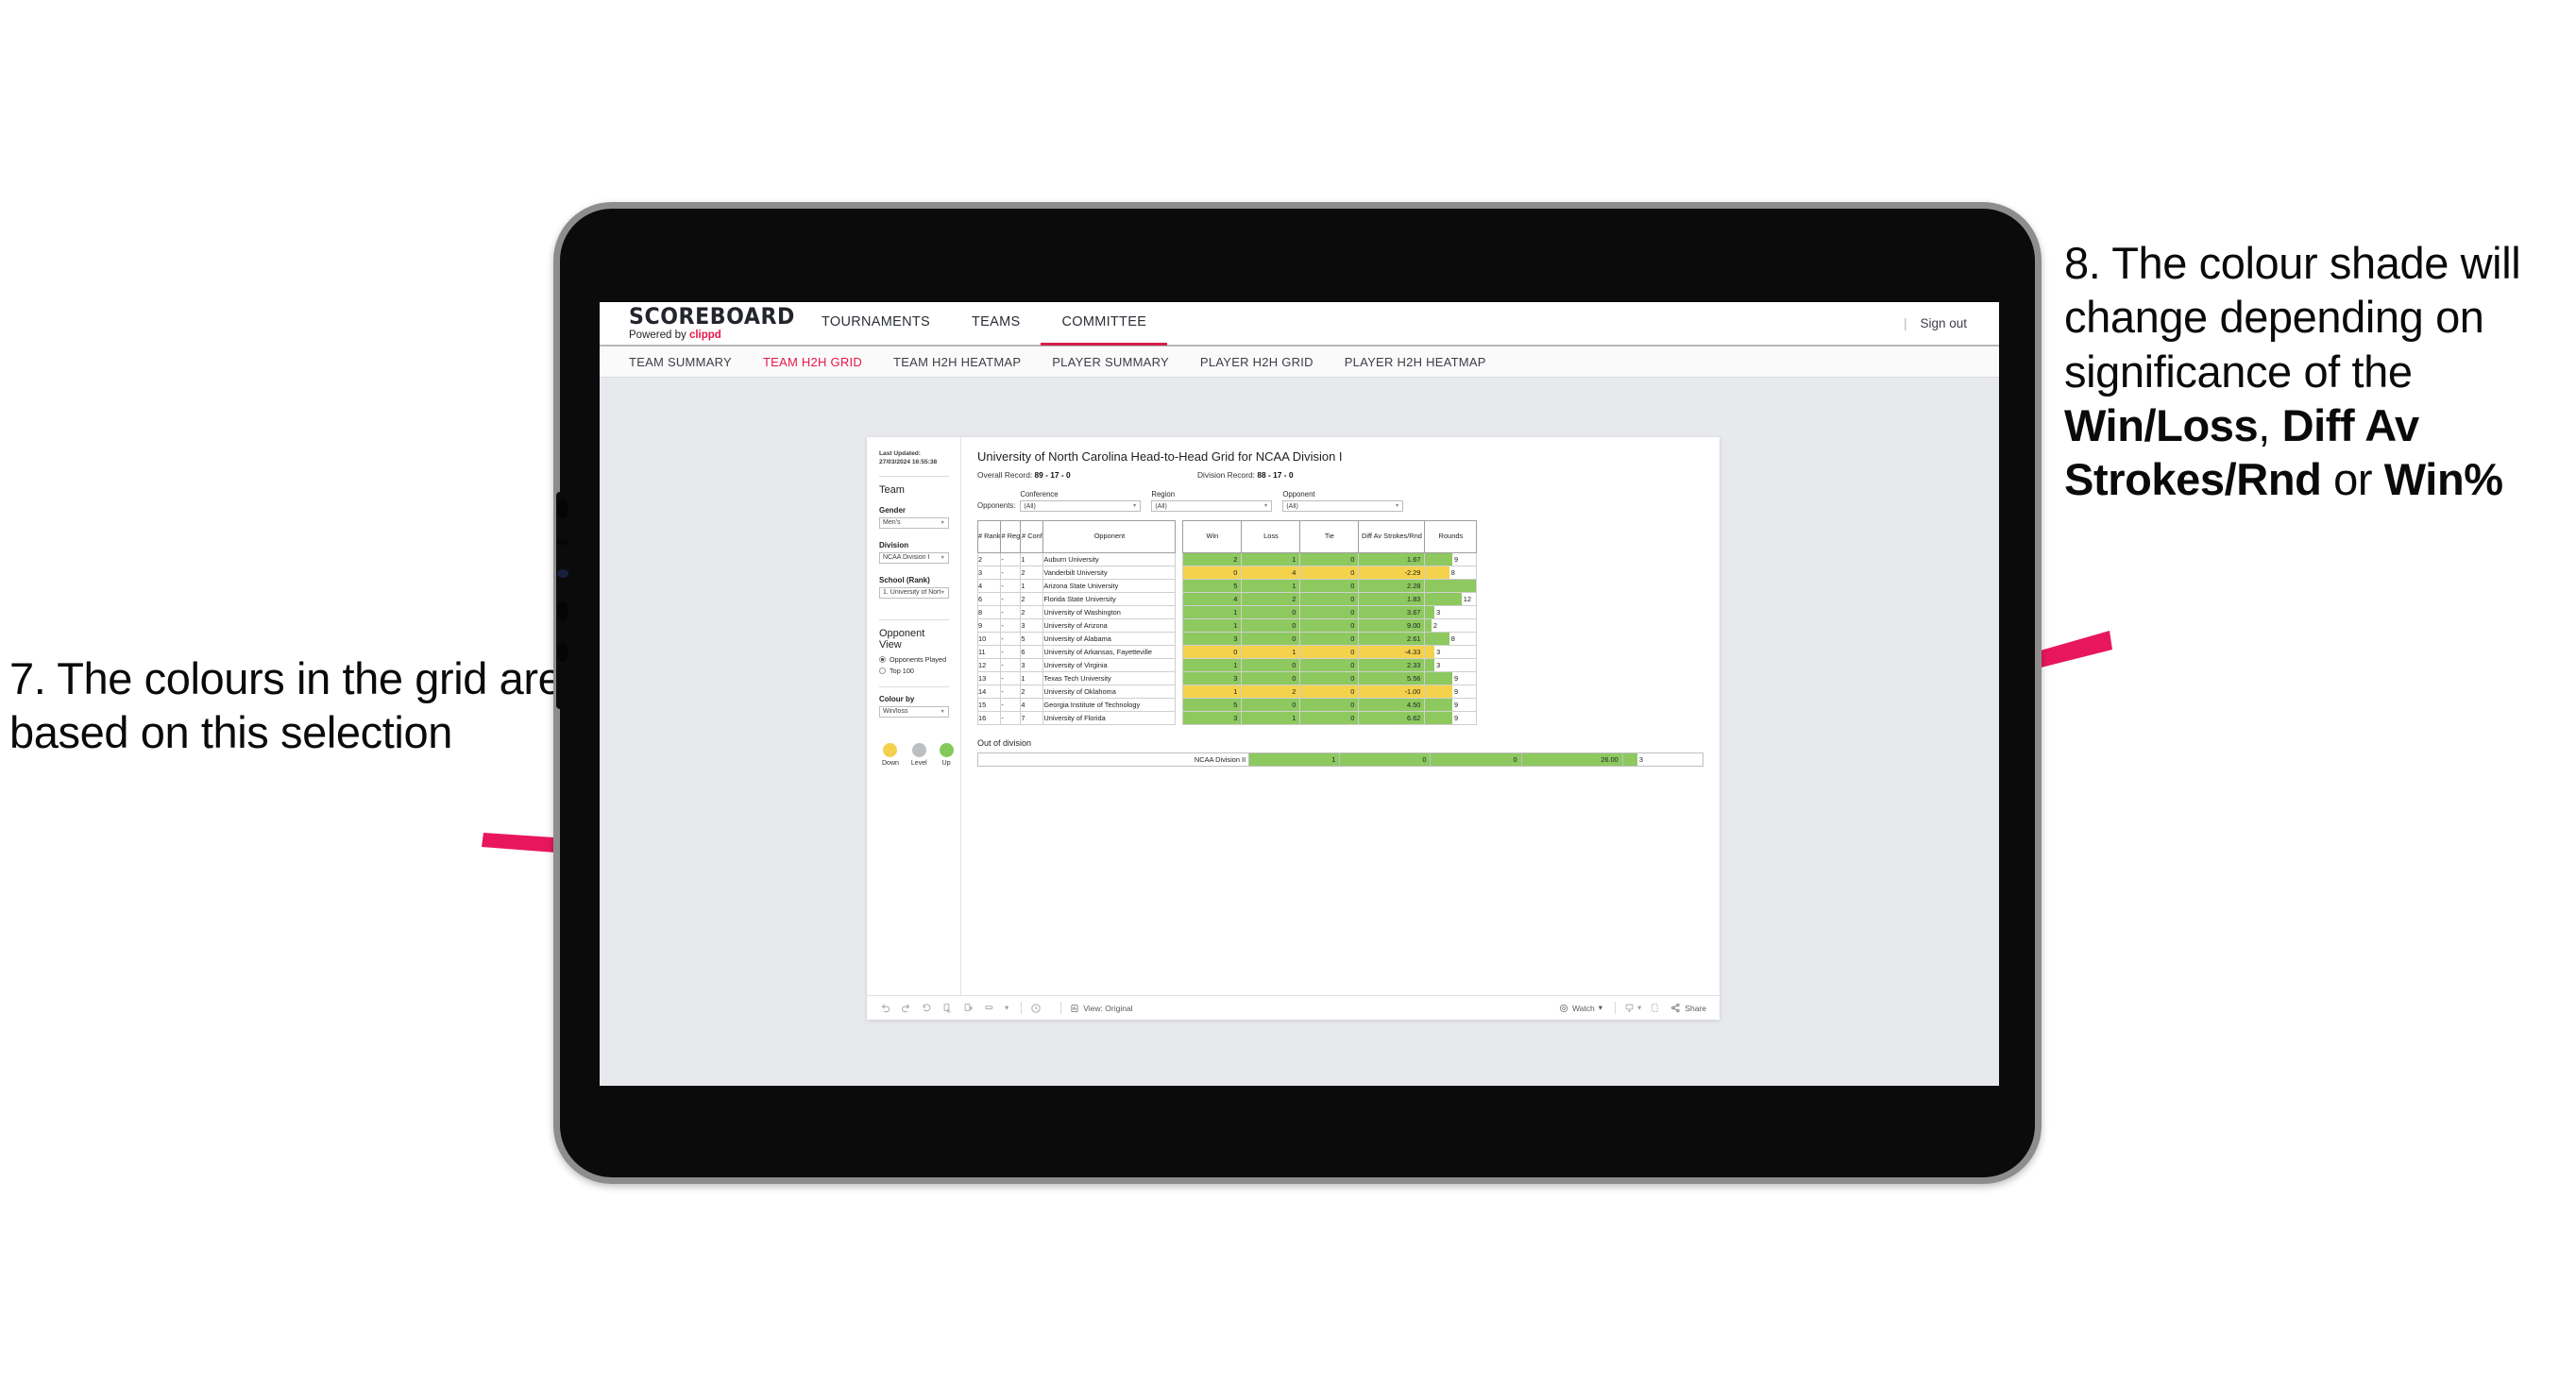 This screenshot has height=1386, width=2576. What do you see at coordinates (1227, 639) in the screenshot?
I see `table-row: 10-5 University of Alabama 3 0 0 2.61 8` at bounding box center [1227, 639].